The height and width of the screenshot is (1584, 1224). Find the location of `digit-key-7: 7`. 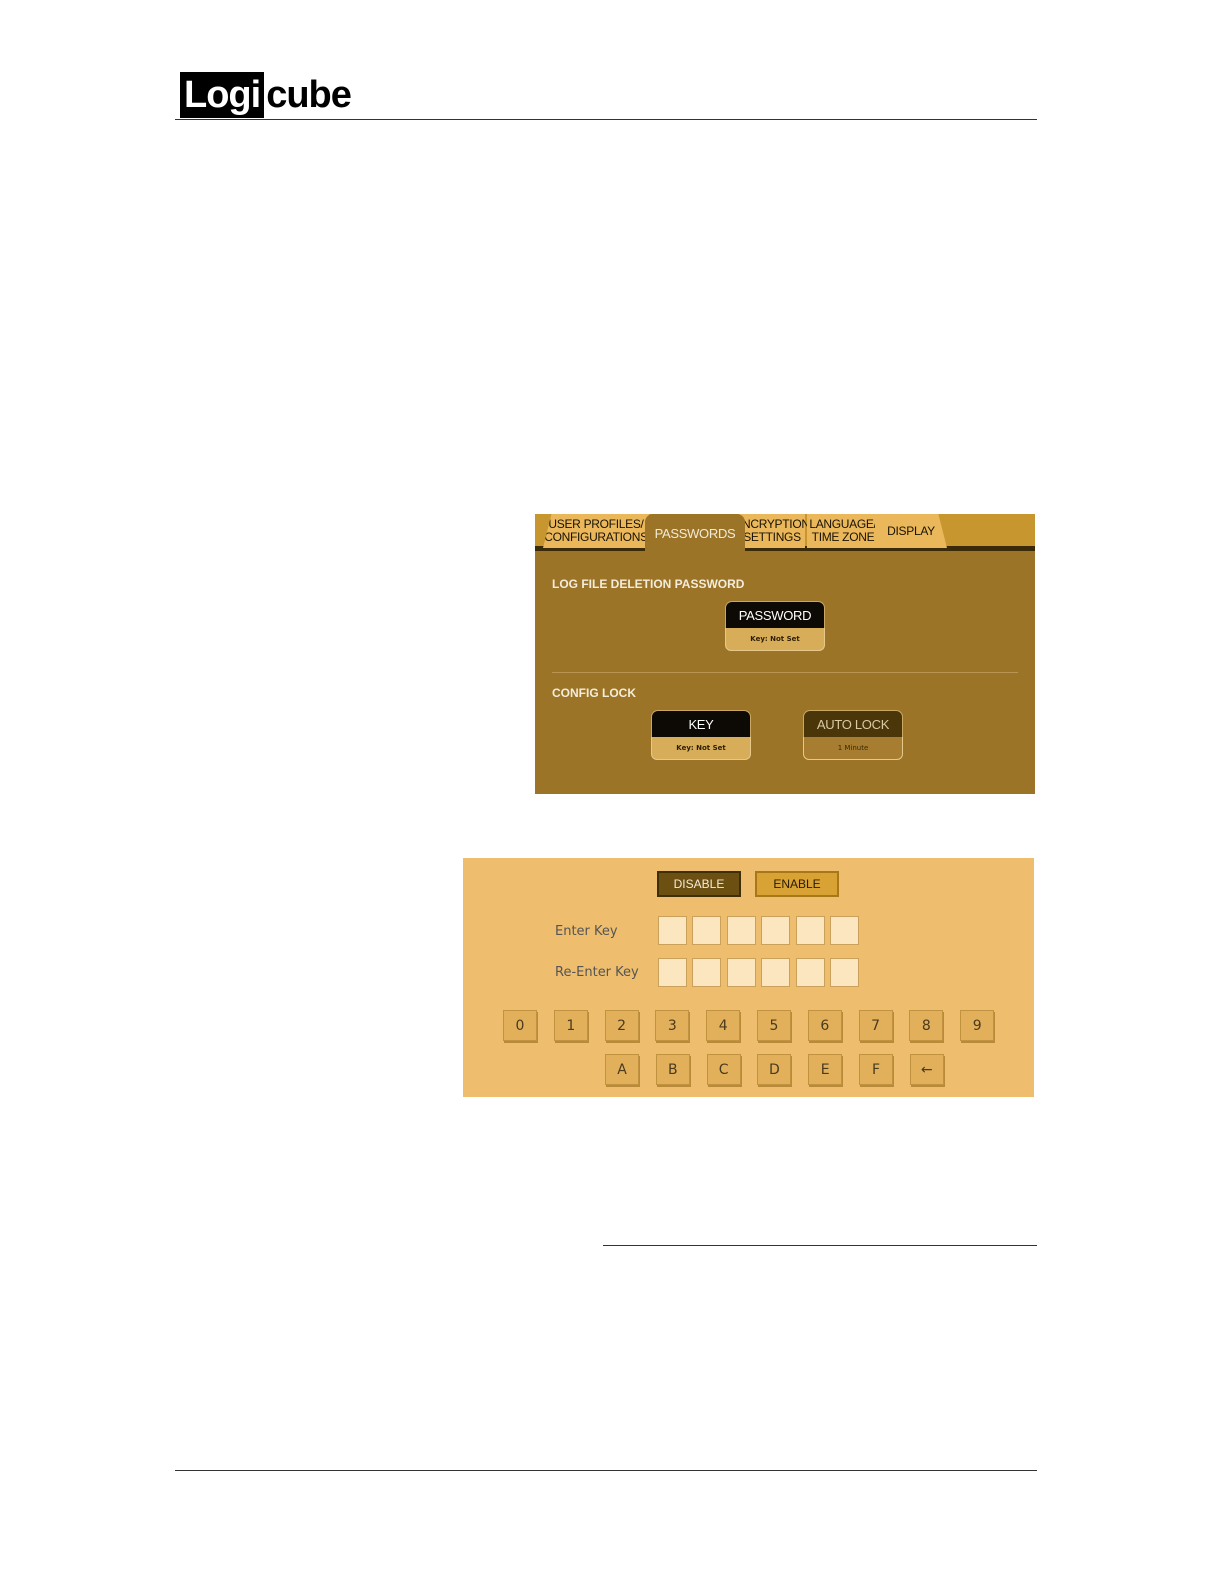

digit-key-7: 7 is located at coordinates (875, 1025).